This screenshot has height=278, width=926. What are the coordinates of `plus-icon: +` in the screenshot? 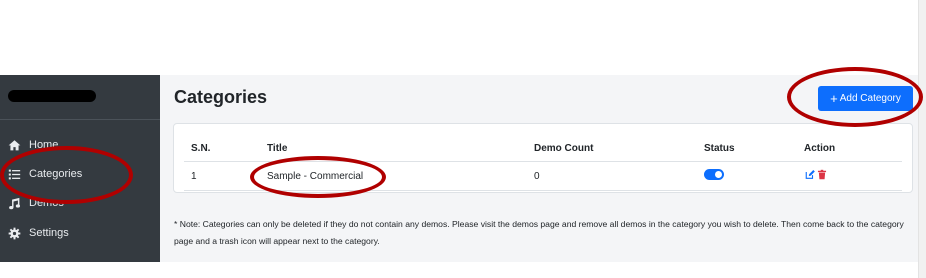 It's located at (834, 98).